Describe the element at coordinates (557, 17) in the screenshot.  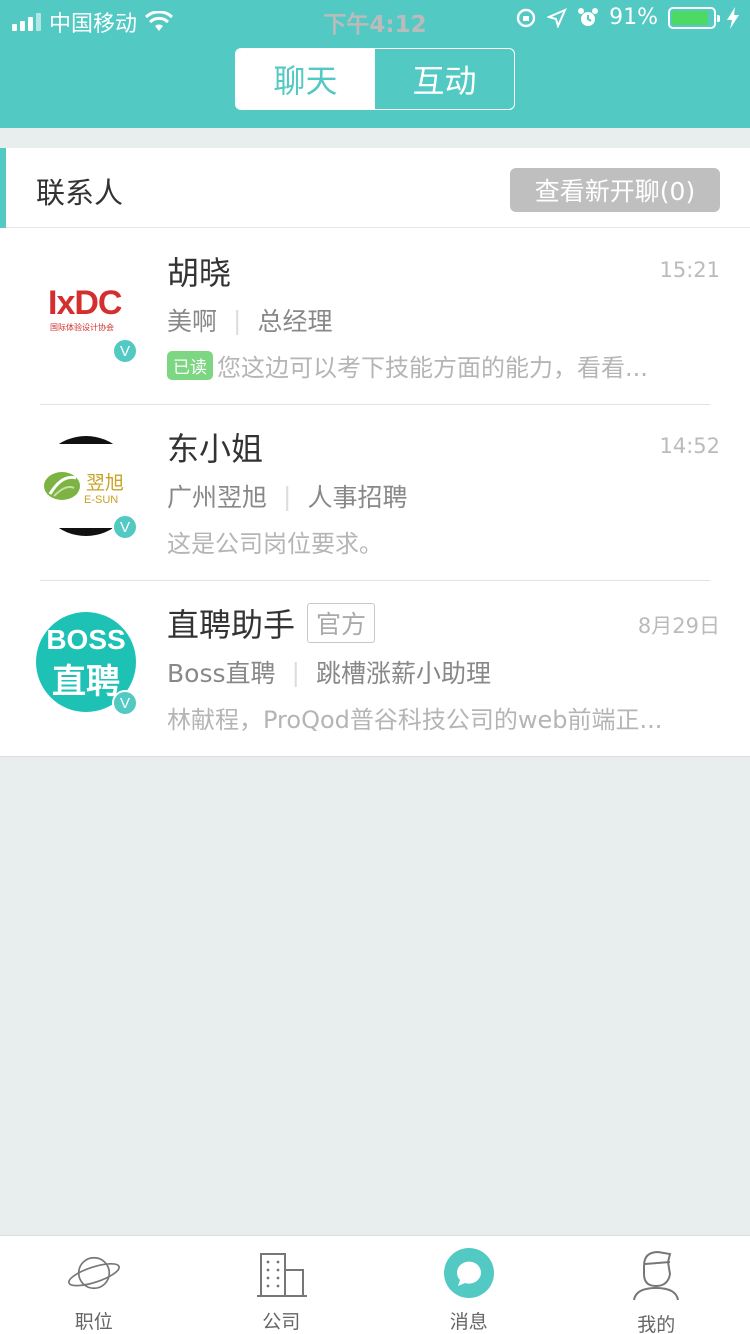
I see `location-icon` at that location.